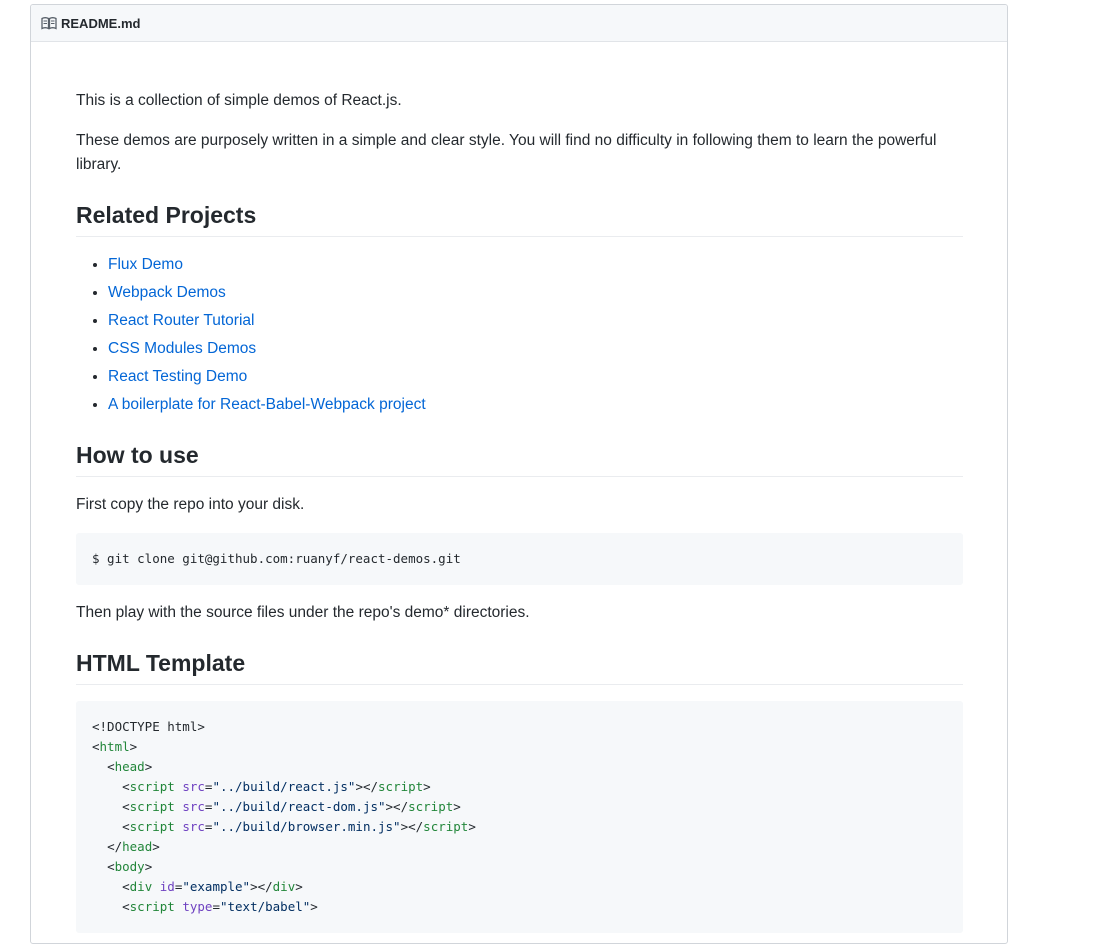 This screenshot has width=1117, height=944. Describe the element at coordinates (265, 906) in the screenshot. I see `code-token: "text/babel"` at that location.